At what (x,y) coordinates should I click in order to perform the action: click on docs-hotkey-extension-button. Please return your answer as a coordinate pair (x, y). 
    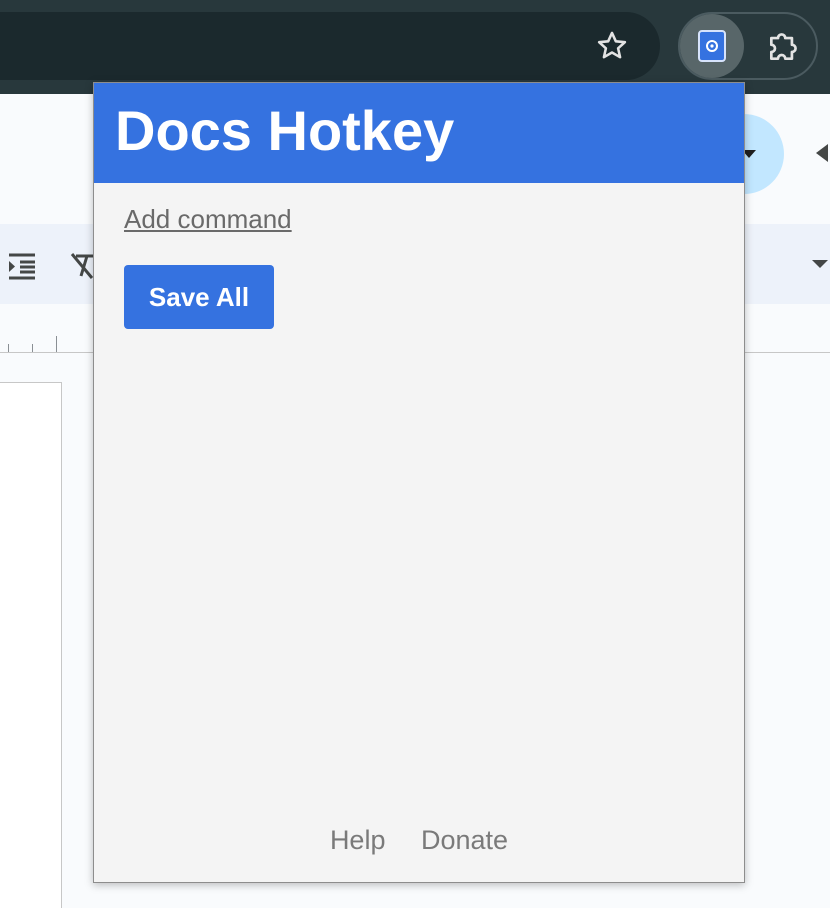
    Looking at the image, I should click on (712, 46).